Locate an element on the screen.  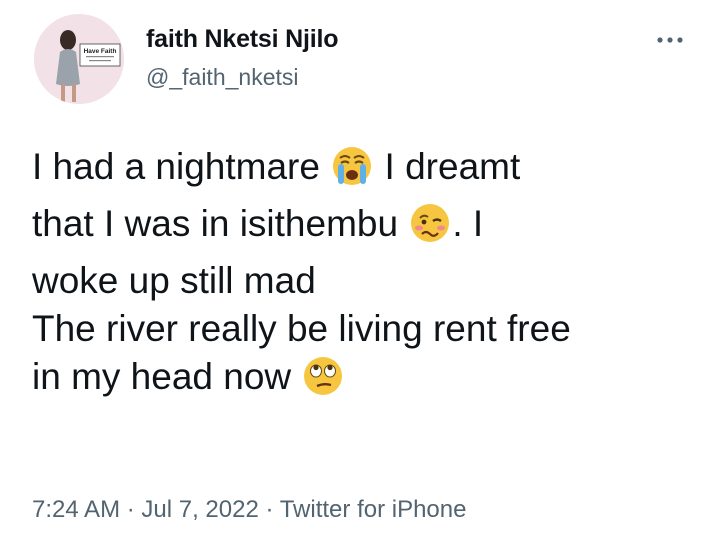
tweet-text-segment: that I was in isithembu is located at coordinates (220, 223).